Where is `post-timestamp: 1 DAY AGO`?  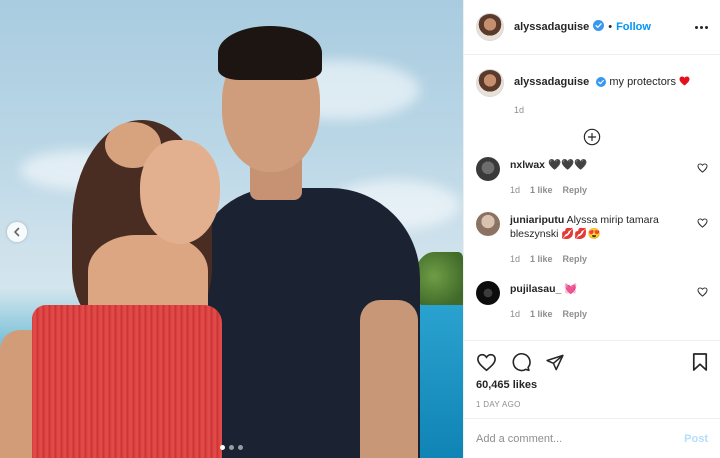 post-timestamp: 1 DAY AGO is located at coordinates (498, 404).